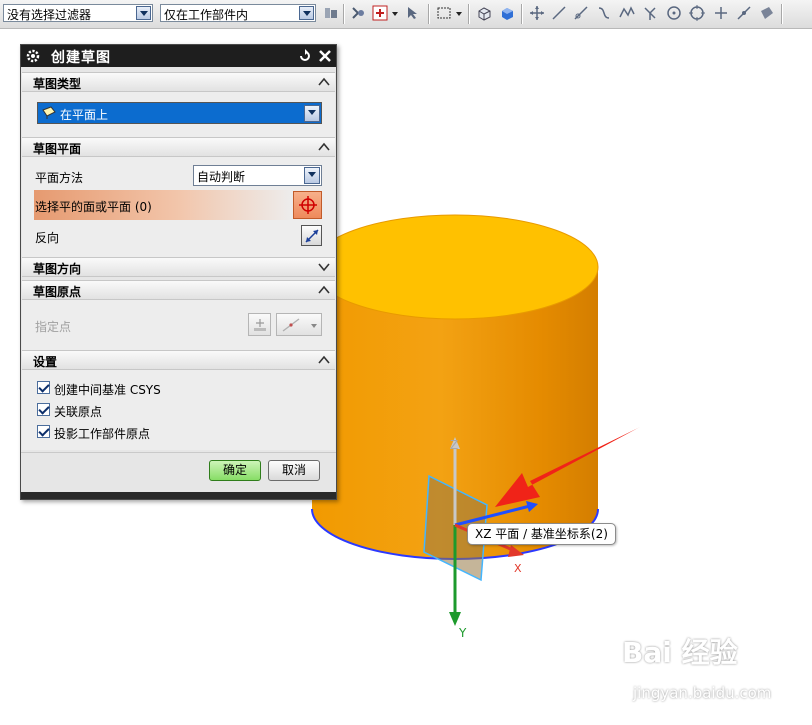 Image resolution: width=812 pixels, height=725 pixels. I want to click on sketch-type-select: 在平面上, so click(179, 113).